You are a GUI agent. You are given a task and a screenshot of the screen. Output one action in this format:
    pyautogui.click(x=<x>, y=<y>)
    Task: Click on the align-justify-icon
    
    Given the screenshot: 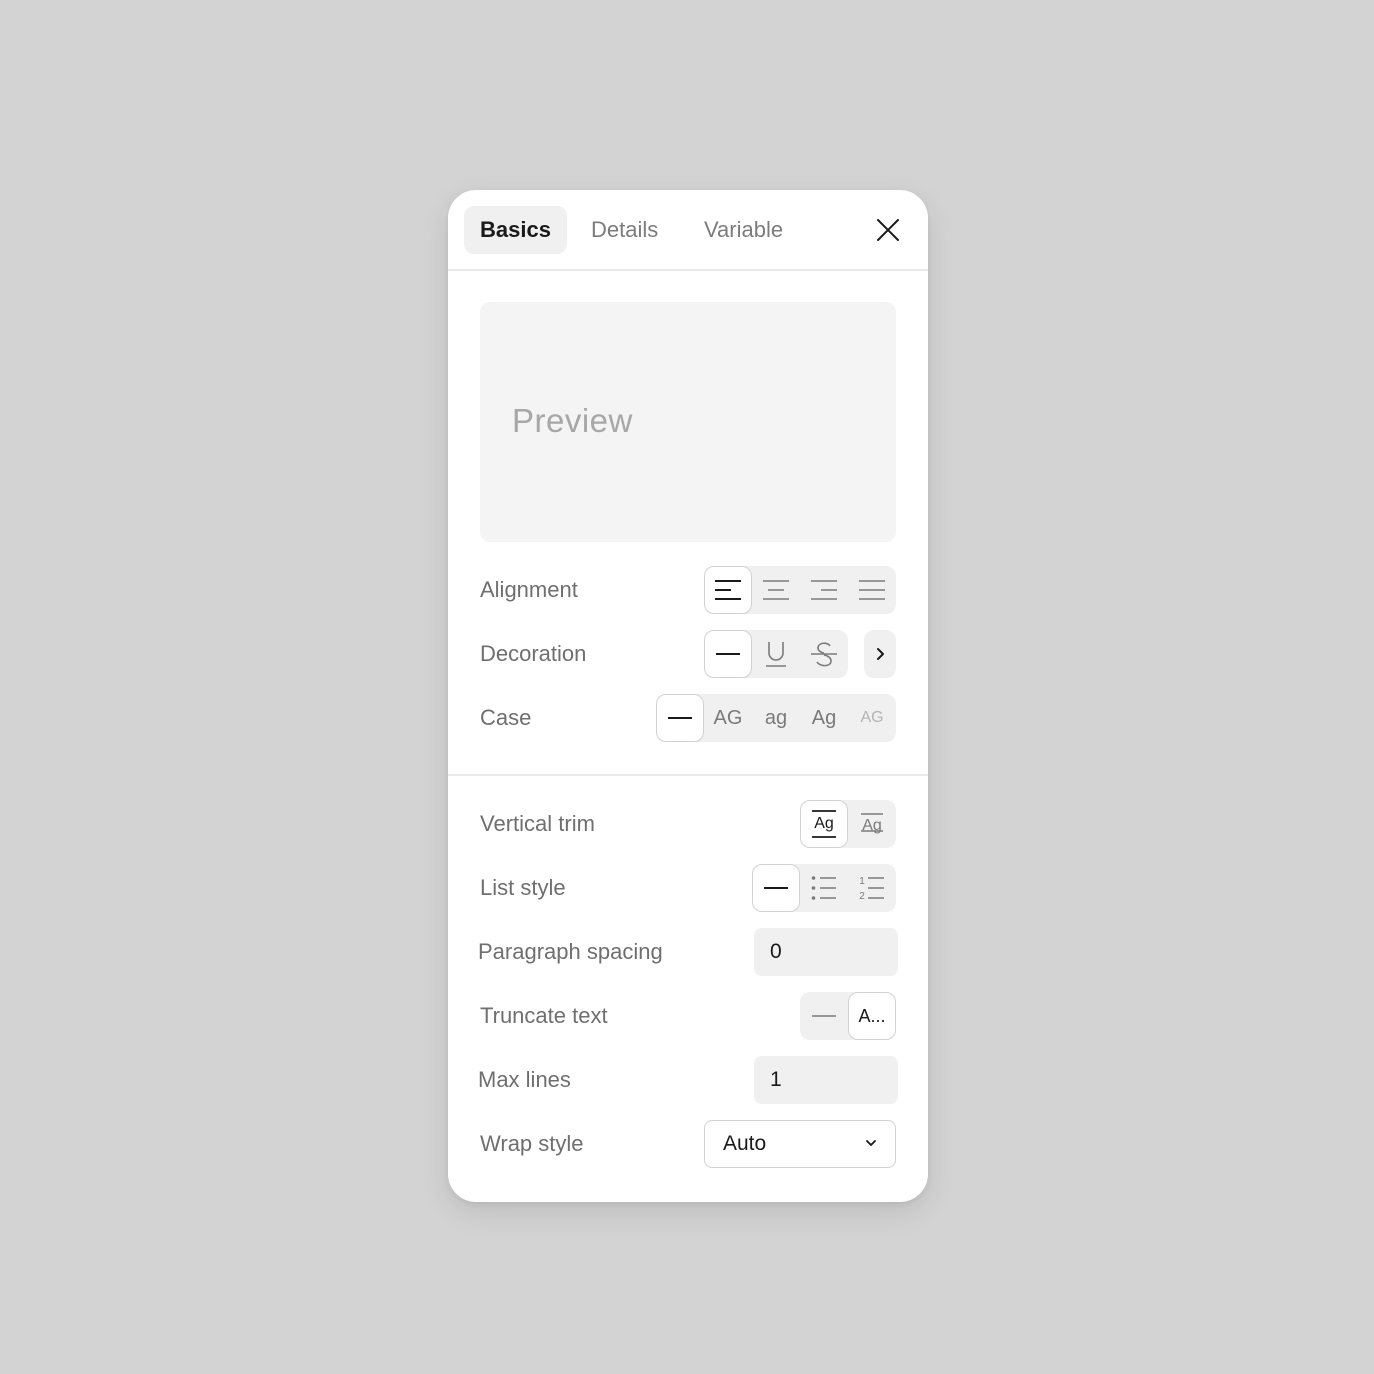 What is the action you would take?
    pyautogui.click(x=872, y=590)
    